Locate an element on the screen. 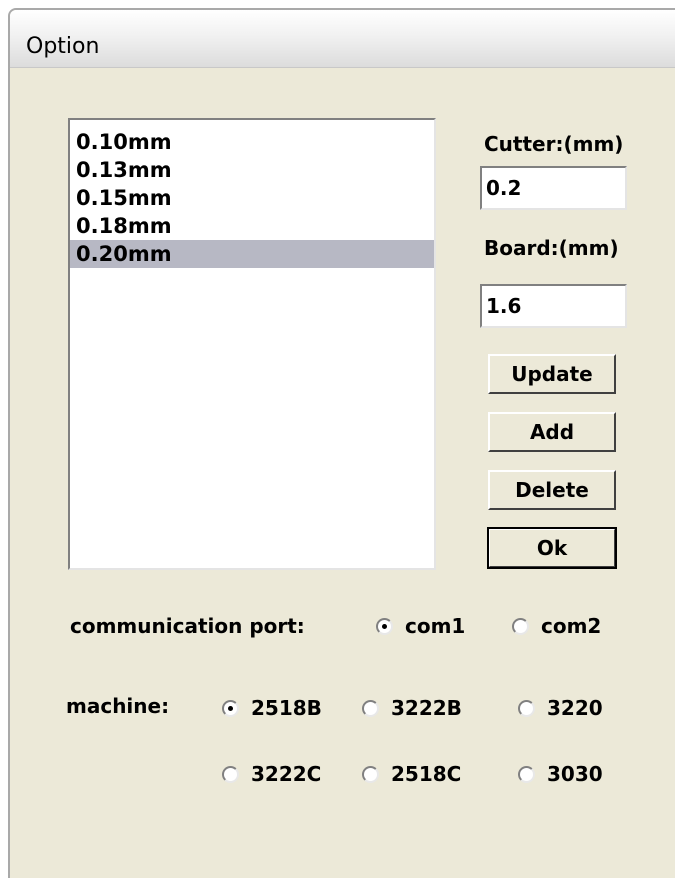 The width and height of the screenshot is (675, 878). list-item: 0.13mm is located at coordinates (252, 170).